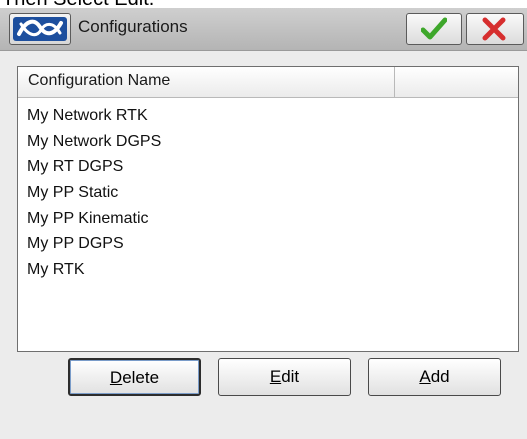 The height and width of the screenshot is (439, 527). I want to click on list-item: My PP DGPS, so click(268, 244).